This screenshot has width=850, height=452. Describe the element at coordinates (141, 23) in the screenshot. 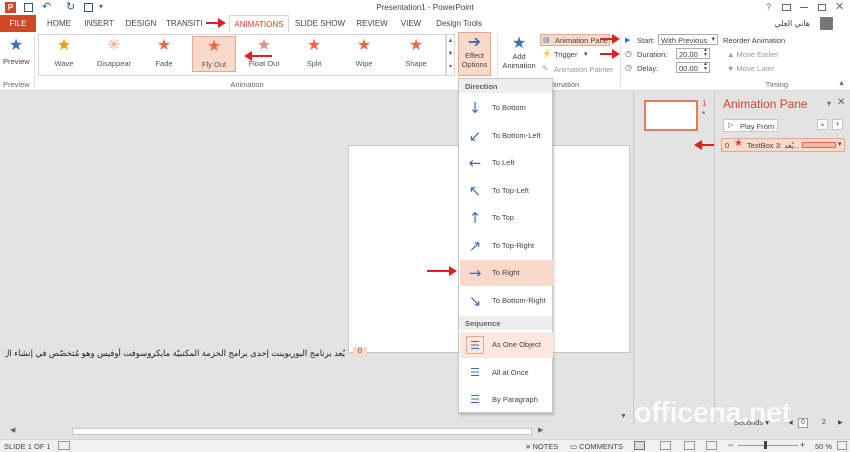

I see `tab-design: DESIGN` at that location.